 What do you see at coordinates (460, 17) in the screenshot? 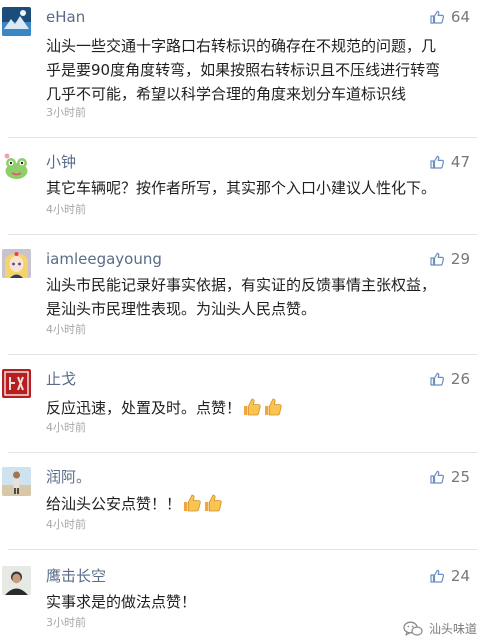
I see `like-count: 64` at bounding box center [460, 17].